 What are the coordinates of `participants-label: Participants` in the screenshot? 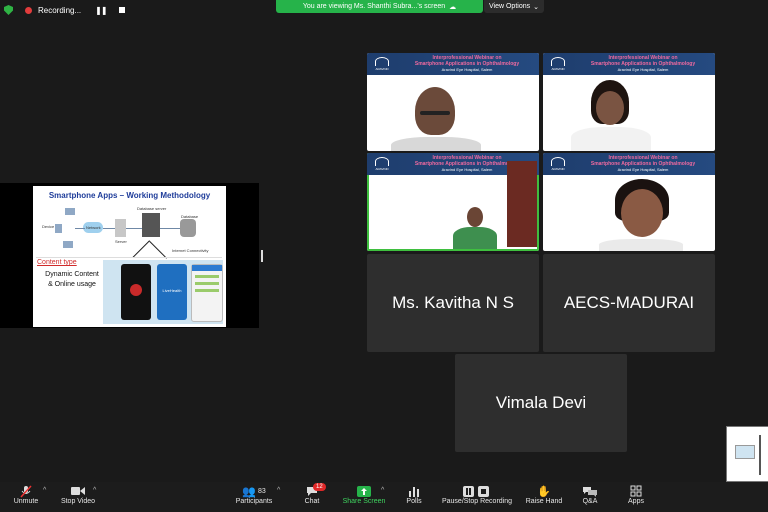 It's located at (254, 501).